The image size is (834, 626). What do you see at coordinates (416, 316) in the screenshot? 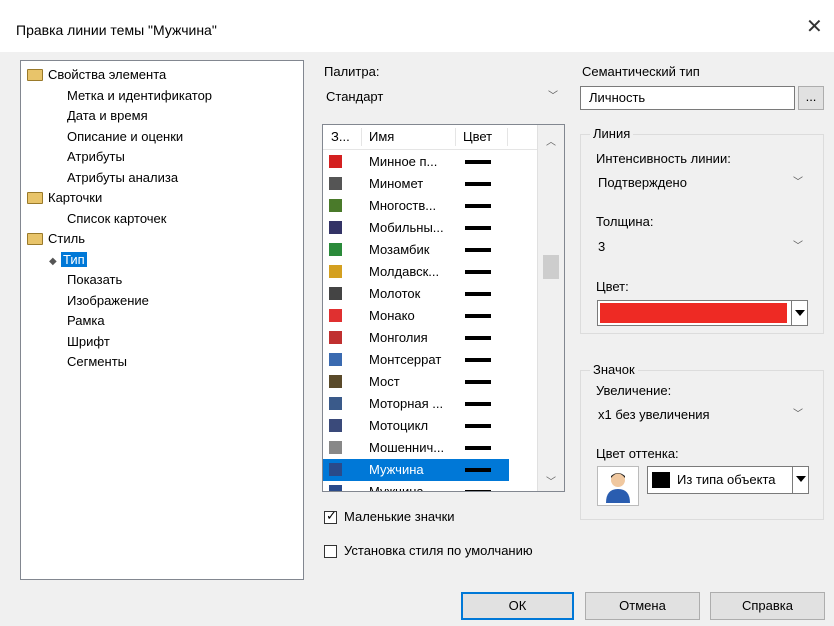
I see `list-item: Монако` at bounding box center [416, 316].